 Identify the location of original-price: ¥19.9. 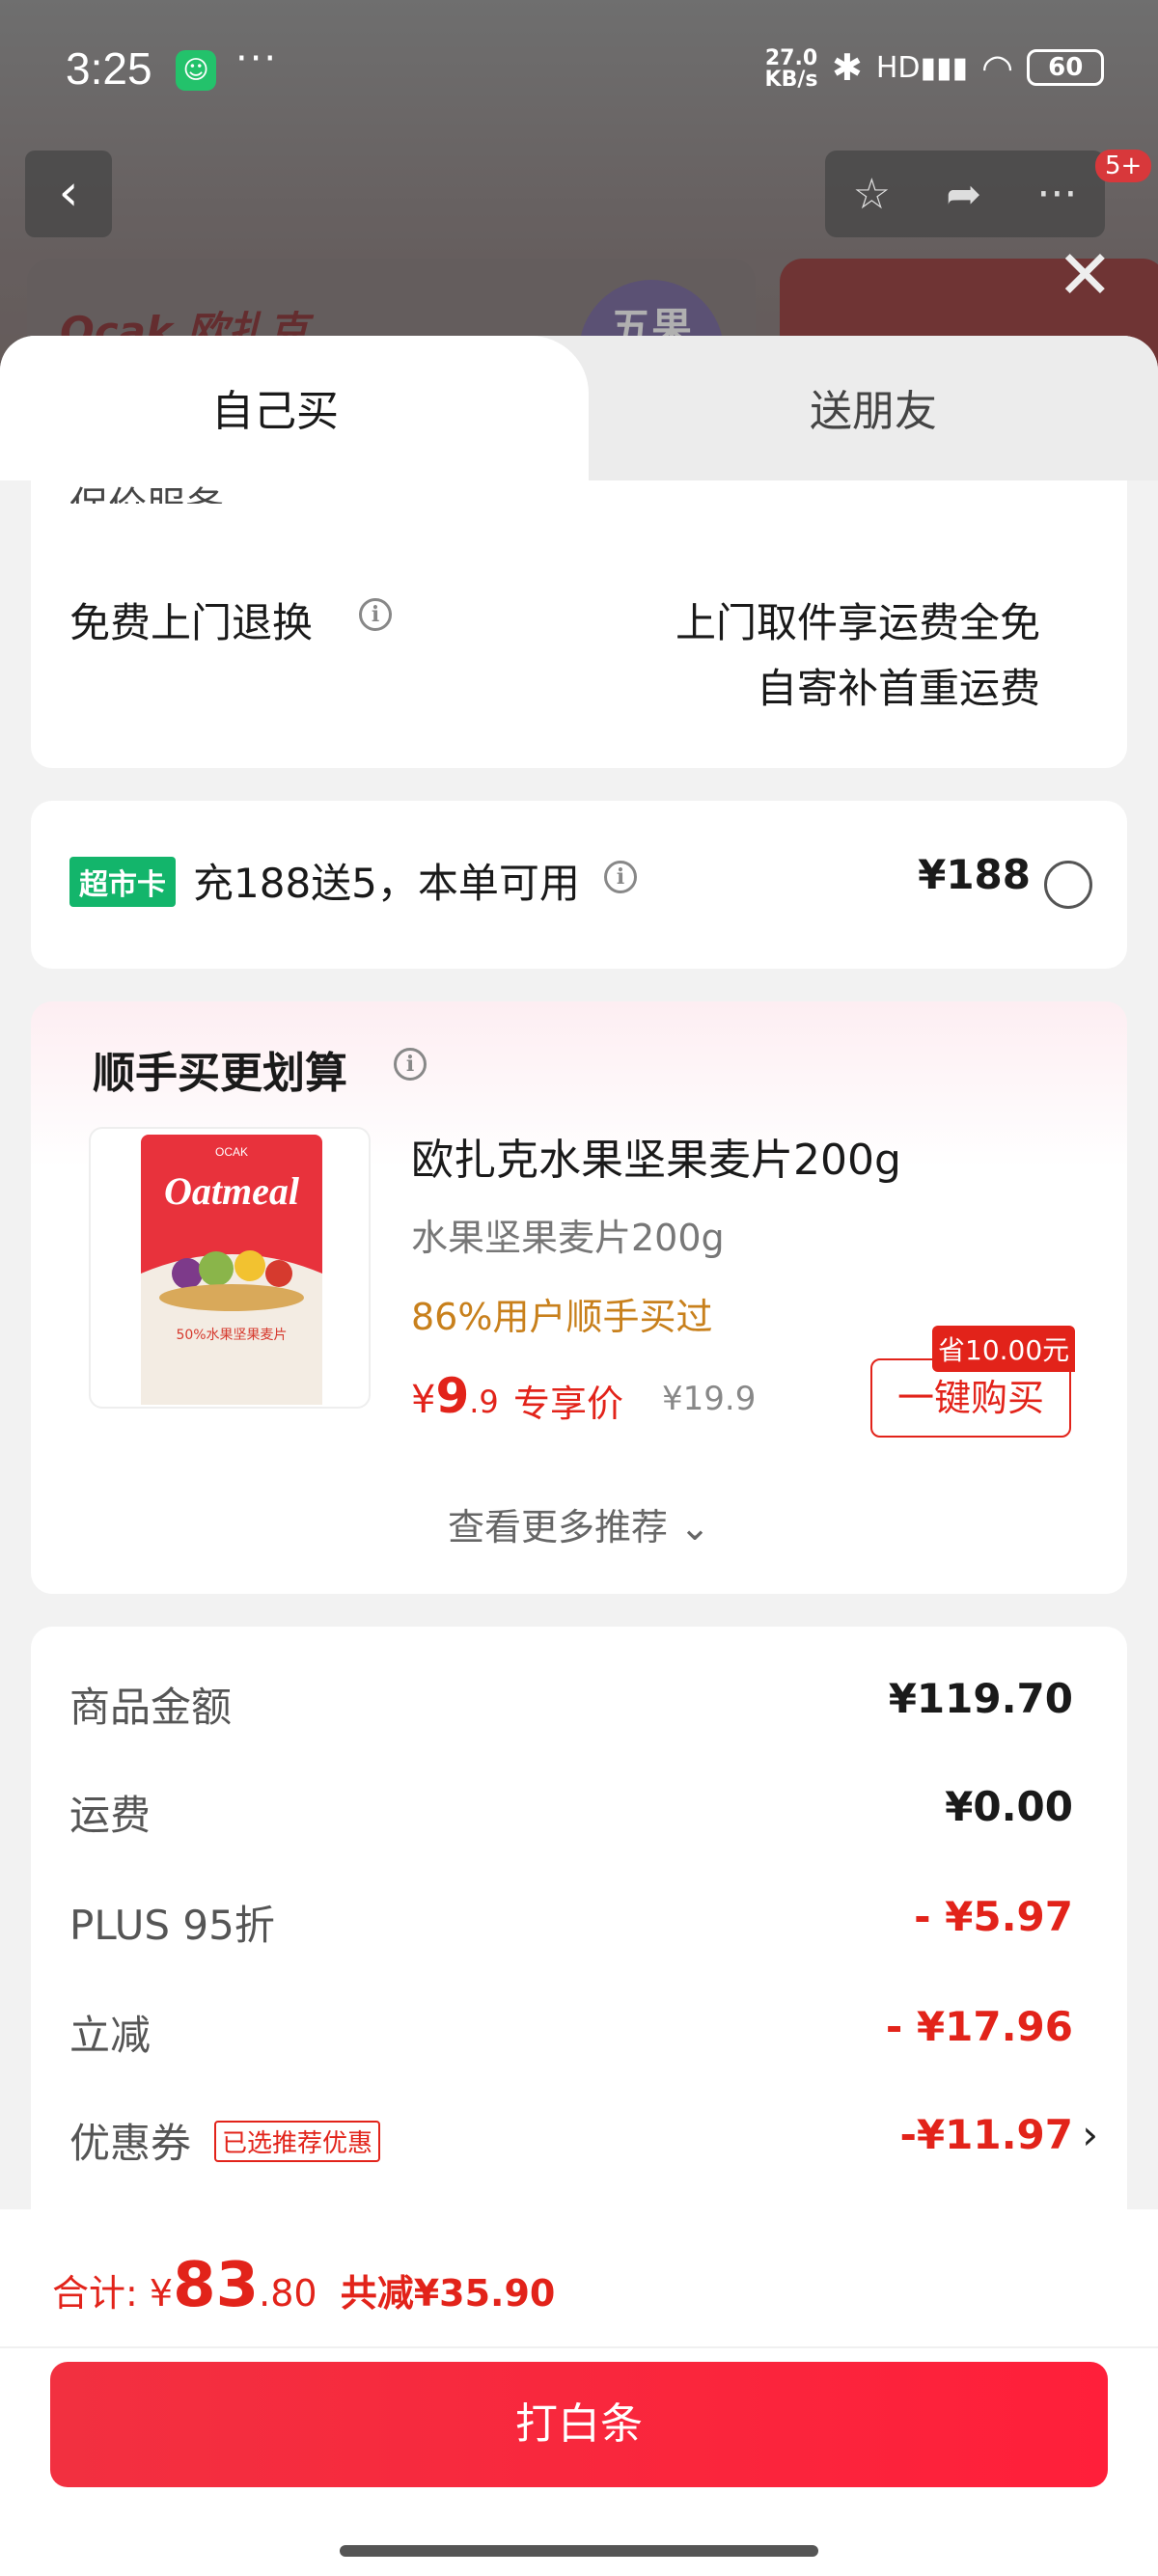
(709, 1399).